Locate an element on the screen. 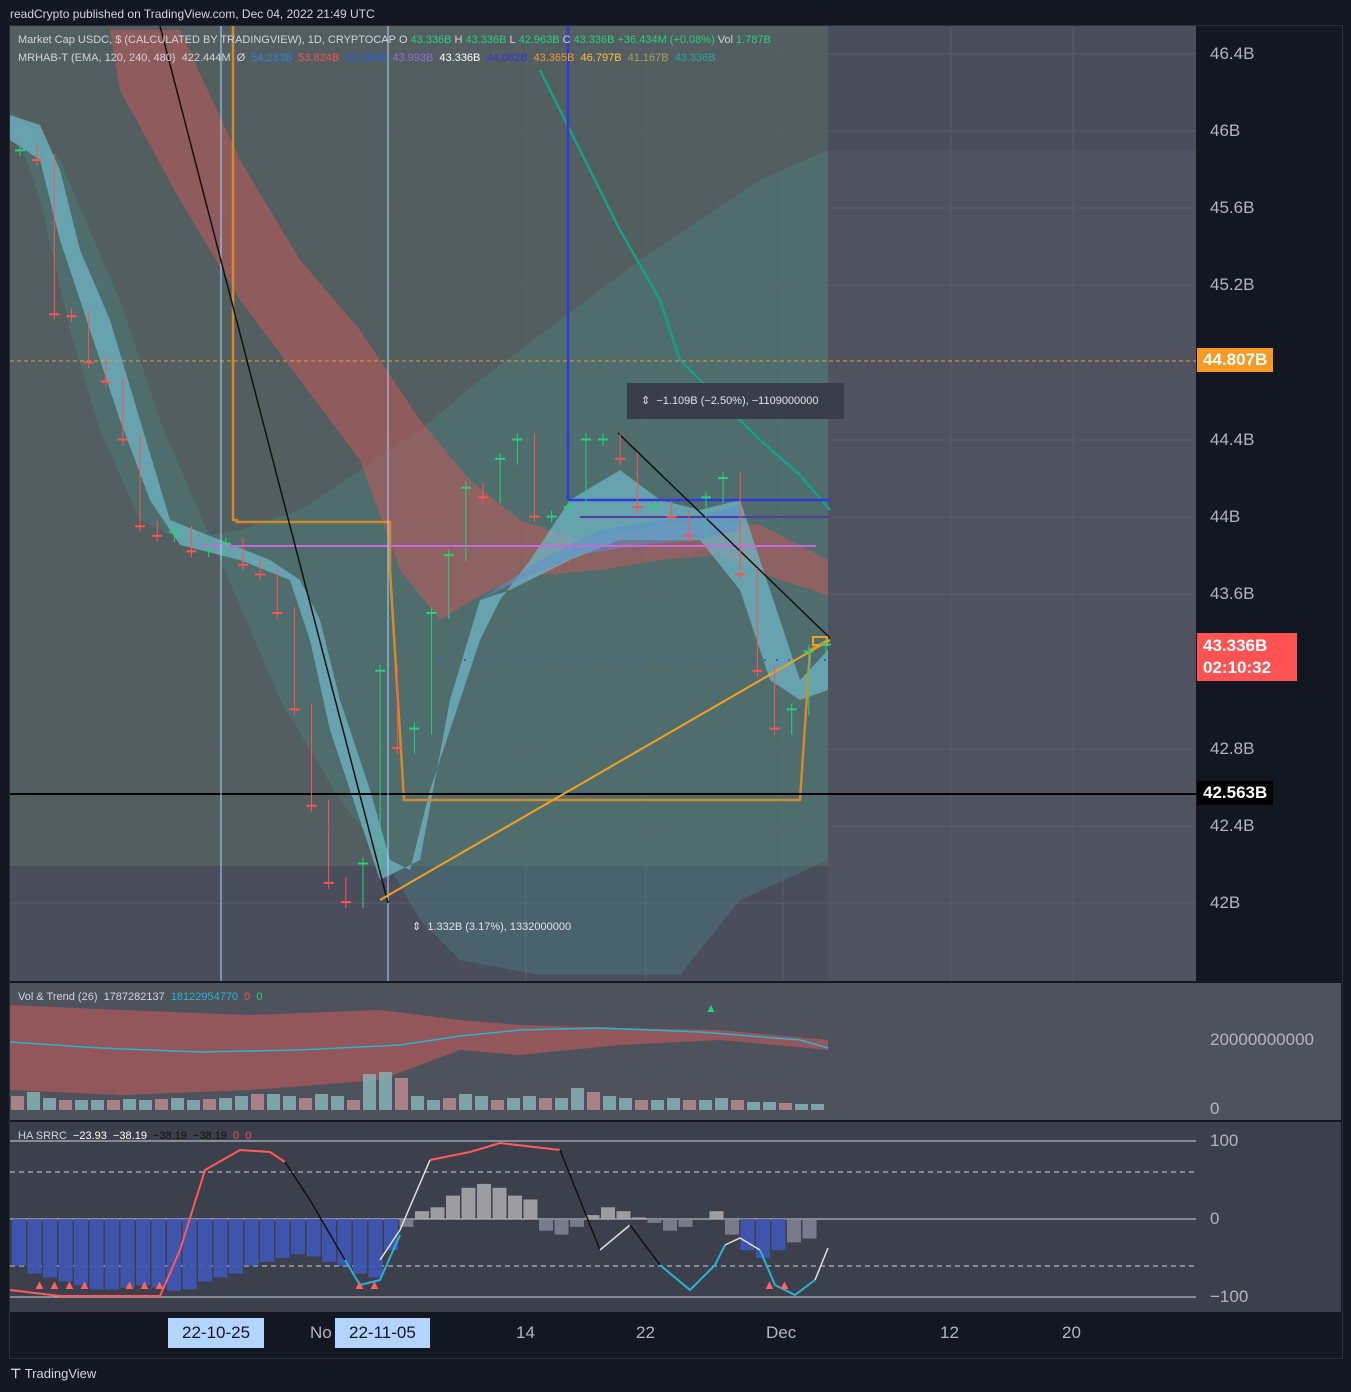 This screenshot has width=1351, height=1392. measure-icon: ⇕ is located at coordinates (649, 401).